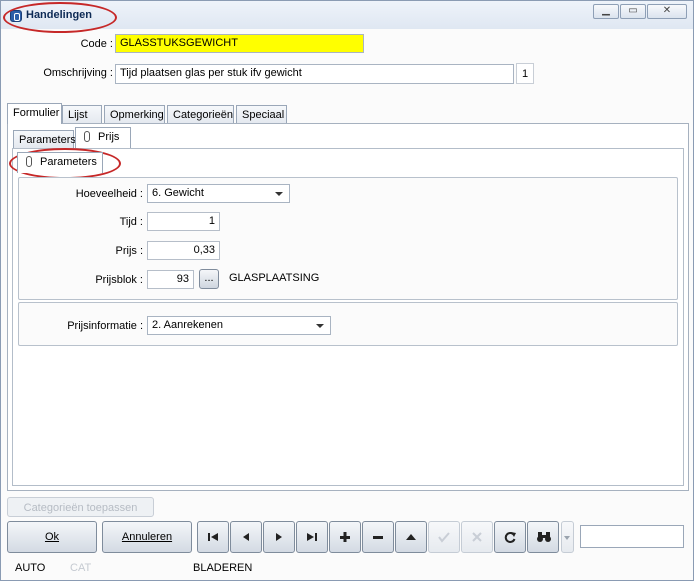 The image size is (694, 581). Describe the element at coordinates (78, 73) in the screenshot. I see `description-label: Omschrijving :` at that location.